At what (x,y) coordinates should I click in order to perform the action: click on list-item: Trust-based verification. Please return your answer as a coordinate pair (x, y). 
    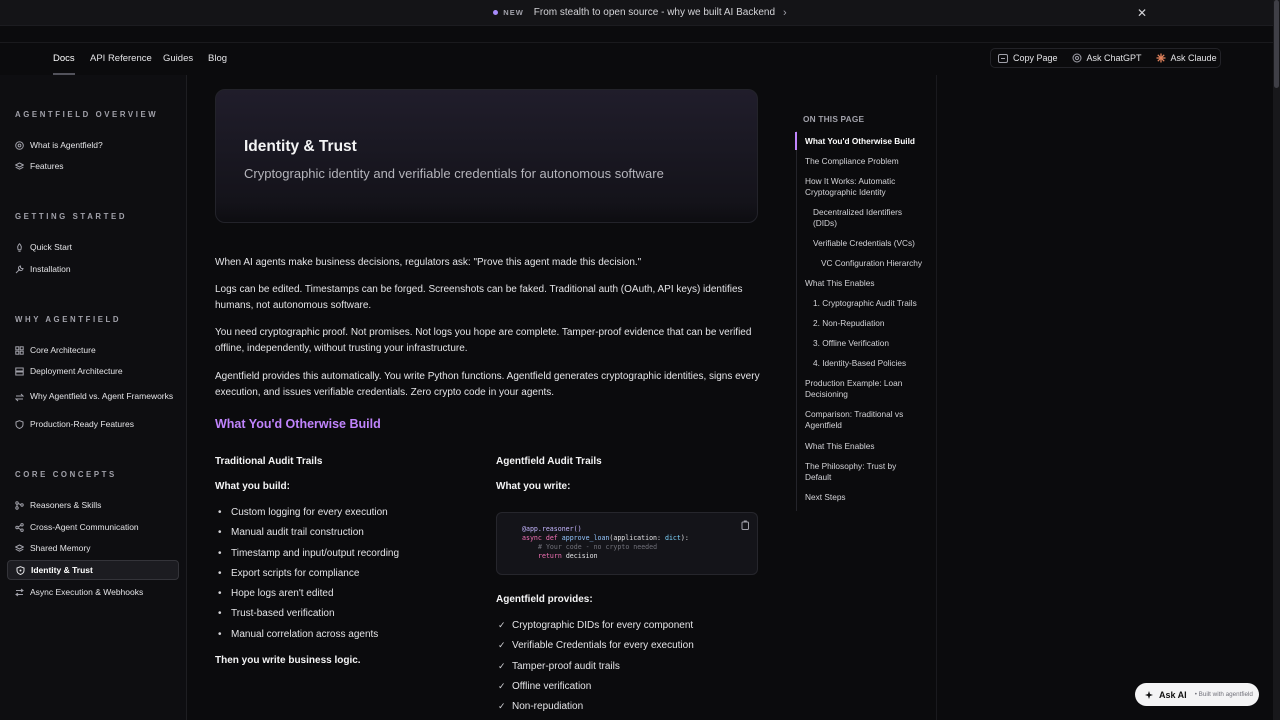
    Looking at the image, I should click on (350, 618).